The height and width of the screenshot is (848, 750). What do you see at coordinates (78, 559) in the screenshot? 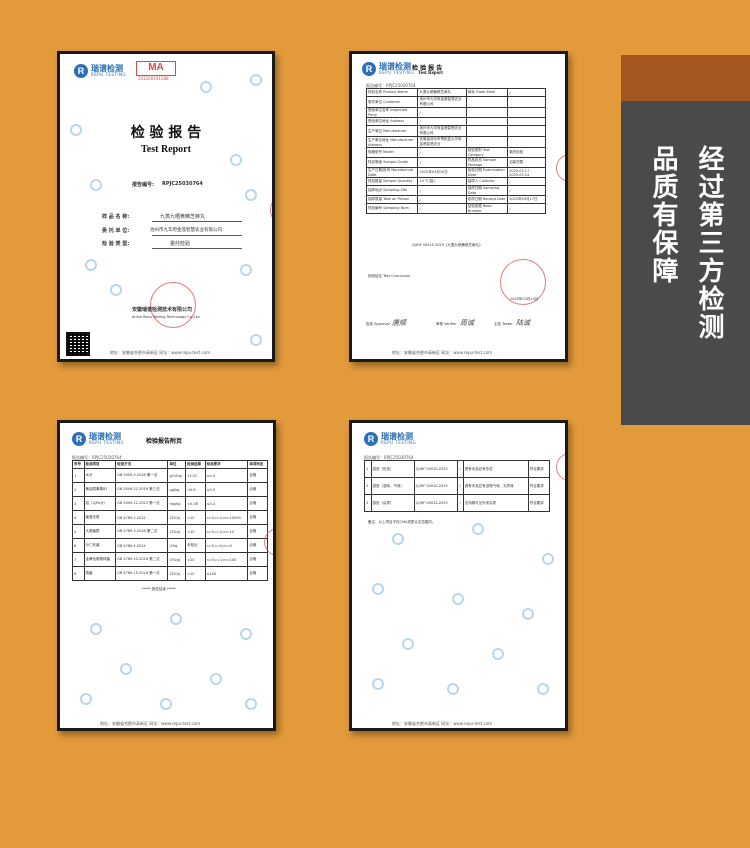
I see `table-cell: 7` at bounding box center [78, 559].